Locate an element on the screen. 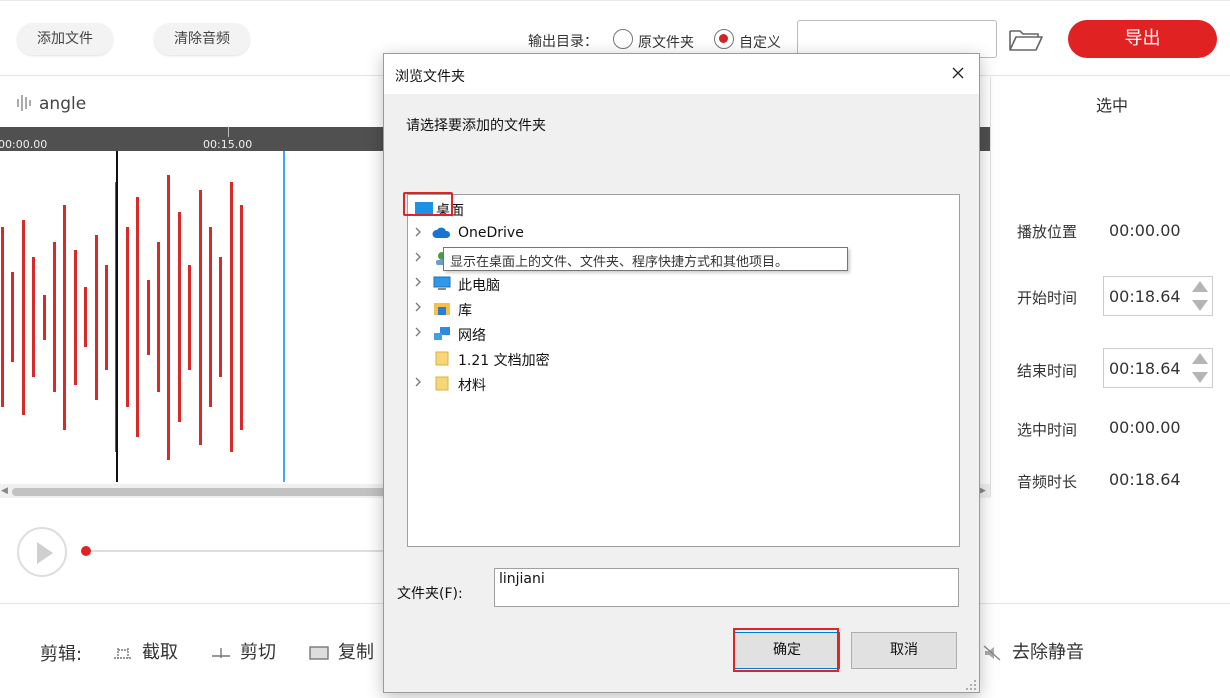  cut-button: 剪切 is located at coordinates (243, 651).